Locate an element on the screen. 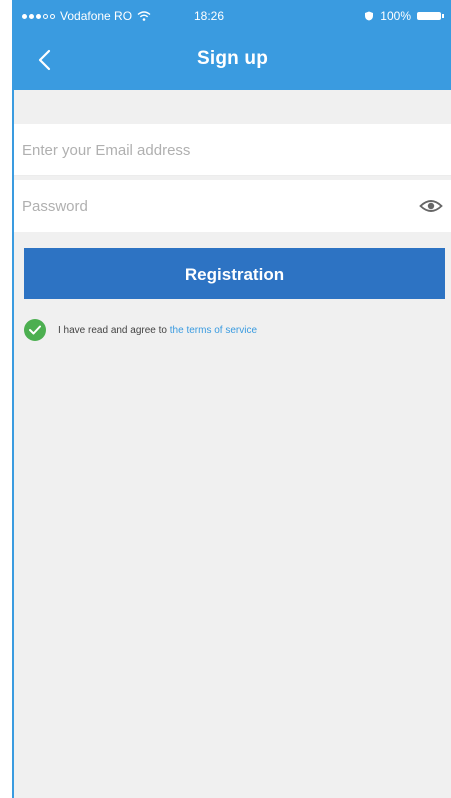  password-field is located at coordinates (202, 206).